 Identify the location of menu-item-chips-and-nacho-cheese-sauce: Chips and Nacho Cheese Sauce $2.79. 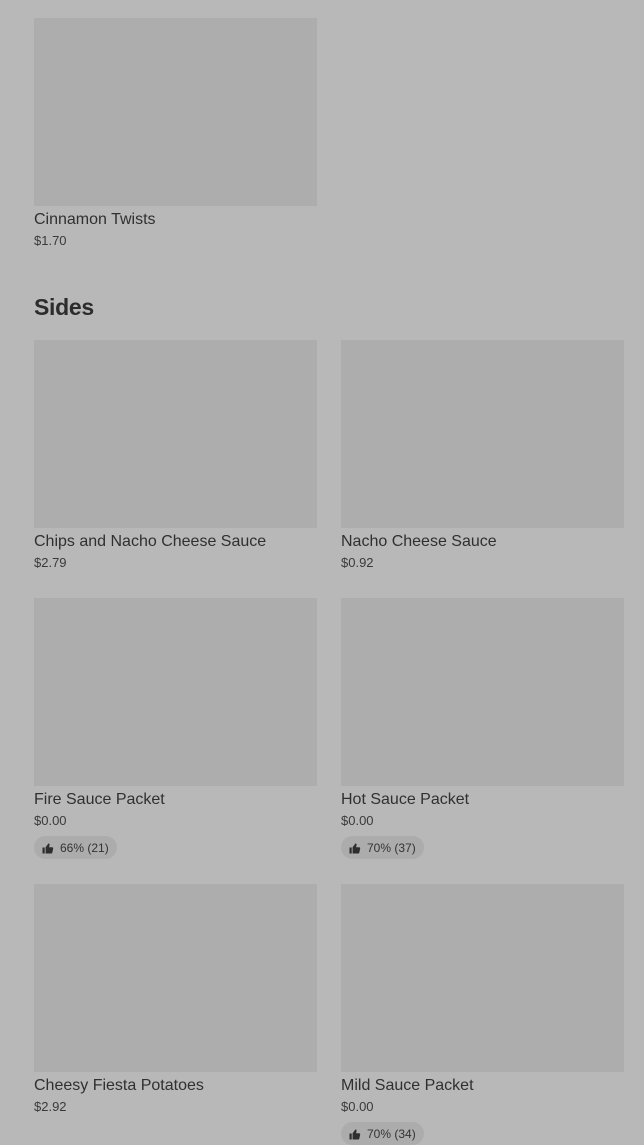
(175, 456).